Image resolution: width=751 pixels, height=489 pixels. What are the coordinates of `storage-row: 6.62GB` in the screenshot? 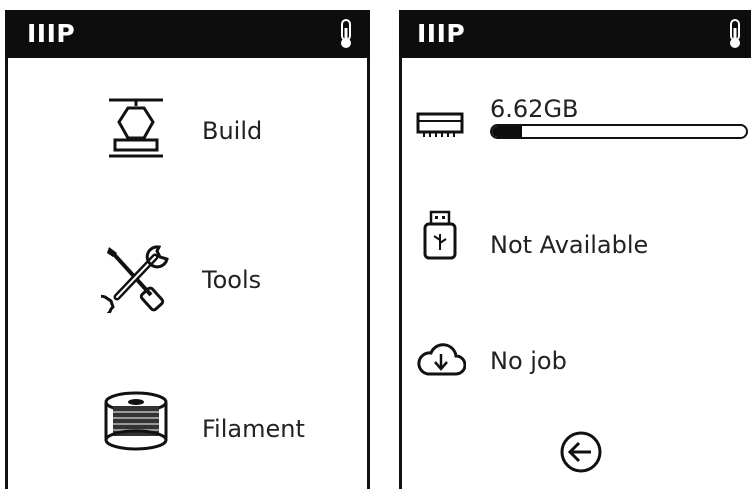 It's located at (576, 120).